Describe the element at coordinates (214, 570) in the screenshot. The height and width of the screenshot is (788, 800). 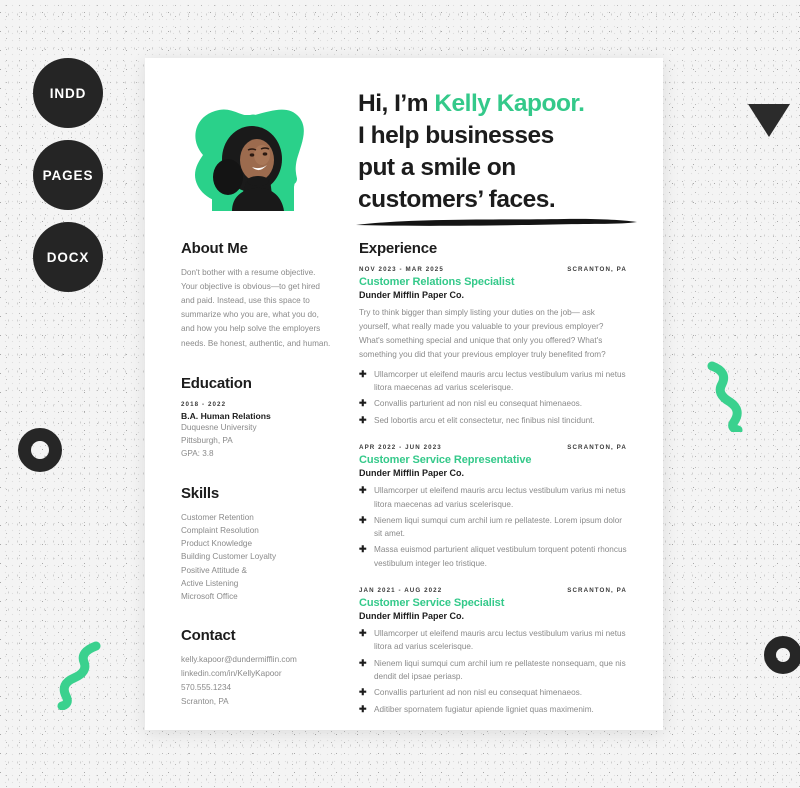
I see `skill-item: Positive Attitude &` at that location.